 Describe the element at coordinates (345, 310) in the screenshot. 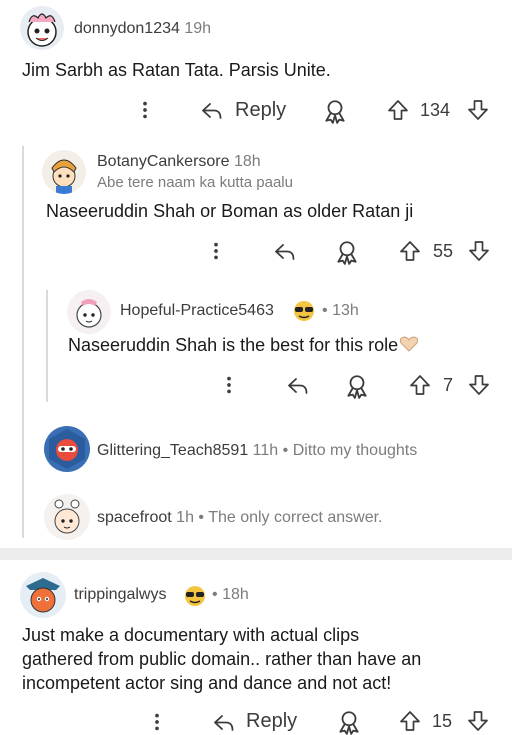

I see `timestamp: 13h` at that location.